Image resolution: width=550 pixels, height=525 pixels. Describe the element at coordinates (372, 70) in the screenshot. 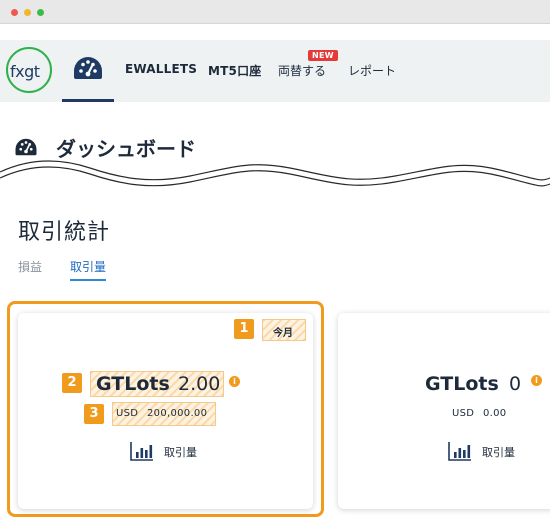

I see `nav-reports: レポート` at that location.